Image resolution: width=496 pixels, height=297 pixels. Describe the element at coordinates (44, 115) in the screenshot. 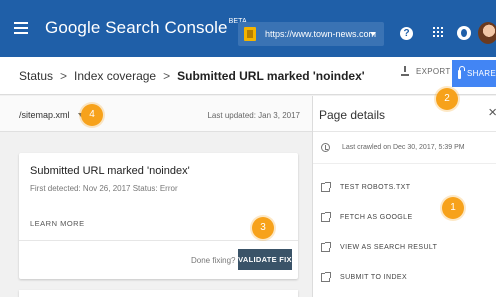

I see `sitemap-value: /sitemap.xml` at that location.